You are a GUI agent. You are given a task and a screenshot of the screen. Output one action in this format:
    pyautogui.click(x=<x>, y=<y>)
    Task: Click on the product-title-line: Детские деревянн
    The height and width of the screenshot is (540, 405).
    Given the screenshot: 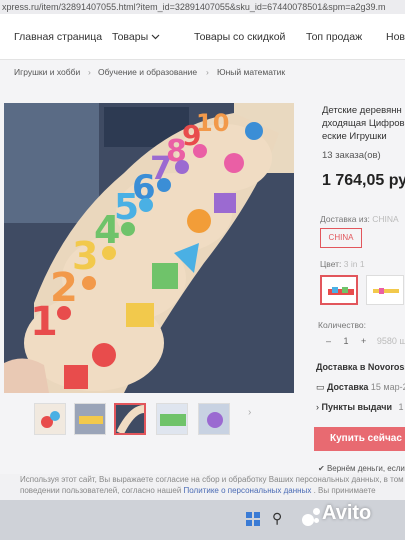 What is the action you would take?
    pyautogui.click(x=362, y=110)
    